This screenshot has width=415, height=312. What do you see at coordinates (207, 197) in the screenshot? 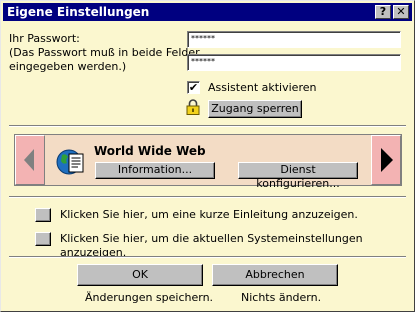
I see `separator-middle` at bounding box center [207, 197].